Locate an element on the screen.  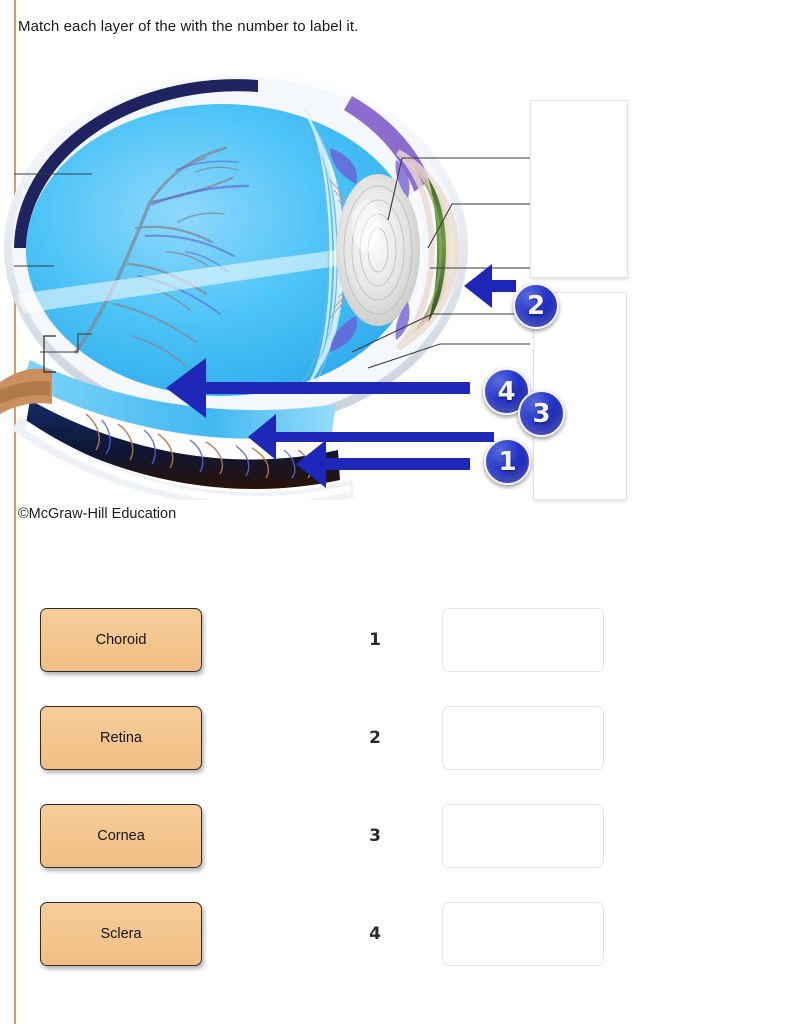
slot-number-1: 1 is located at coordinates (375, 640).